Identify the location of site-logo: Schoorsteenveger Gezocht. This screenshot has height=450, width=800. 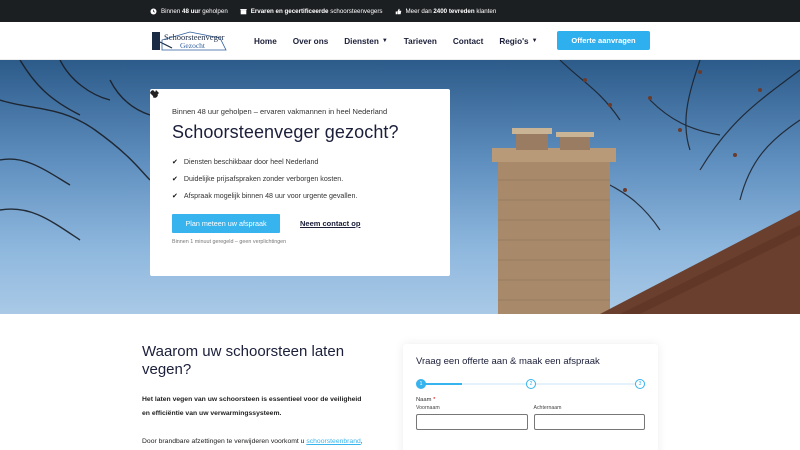
(189, 41).